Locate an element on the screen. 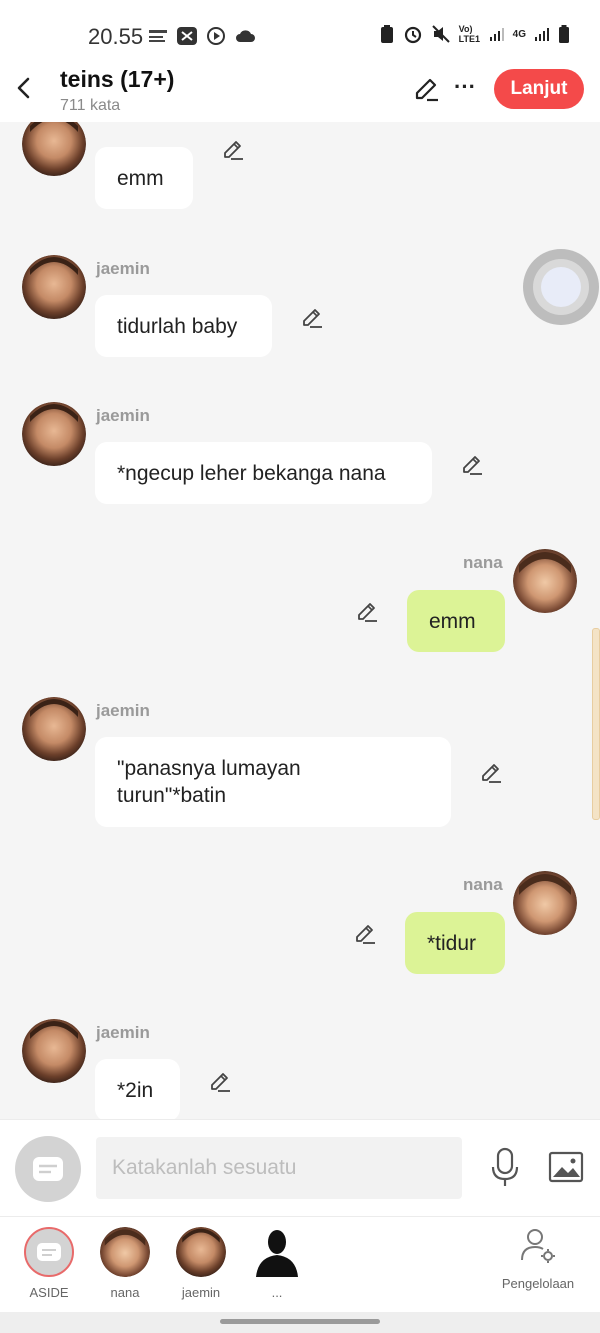 Image resolution: width=600 pixels, height=1333 pixels. message-bubble: *2in is located at coordinates (137, 1089).